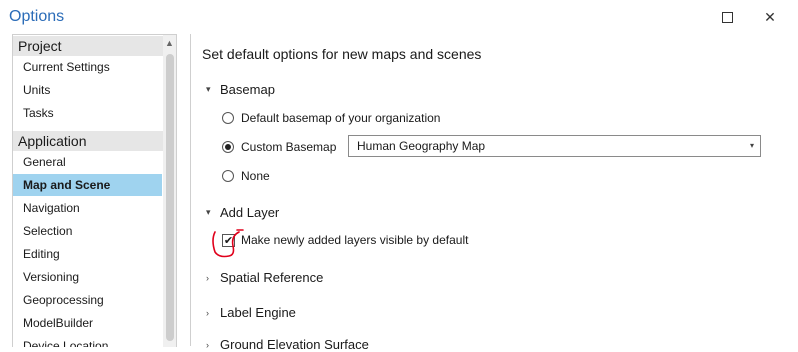 Image resolution: width=798 pixels, height=352 pixels. I want to click on sidebar-item-device-location: Device Location, so click(87, 341).